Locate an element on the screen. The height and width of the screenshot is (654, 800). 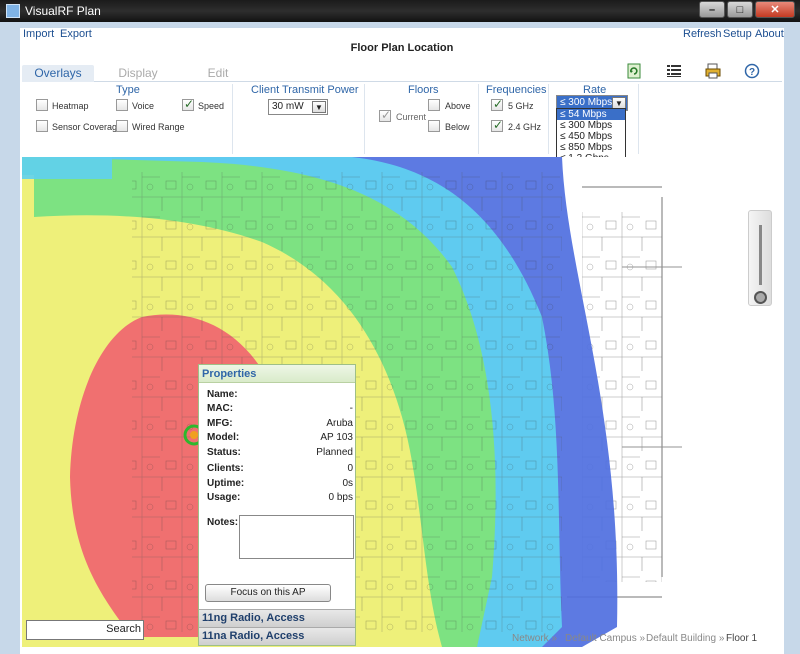
current-floor-label: Current is located at coordinates (411, 117).